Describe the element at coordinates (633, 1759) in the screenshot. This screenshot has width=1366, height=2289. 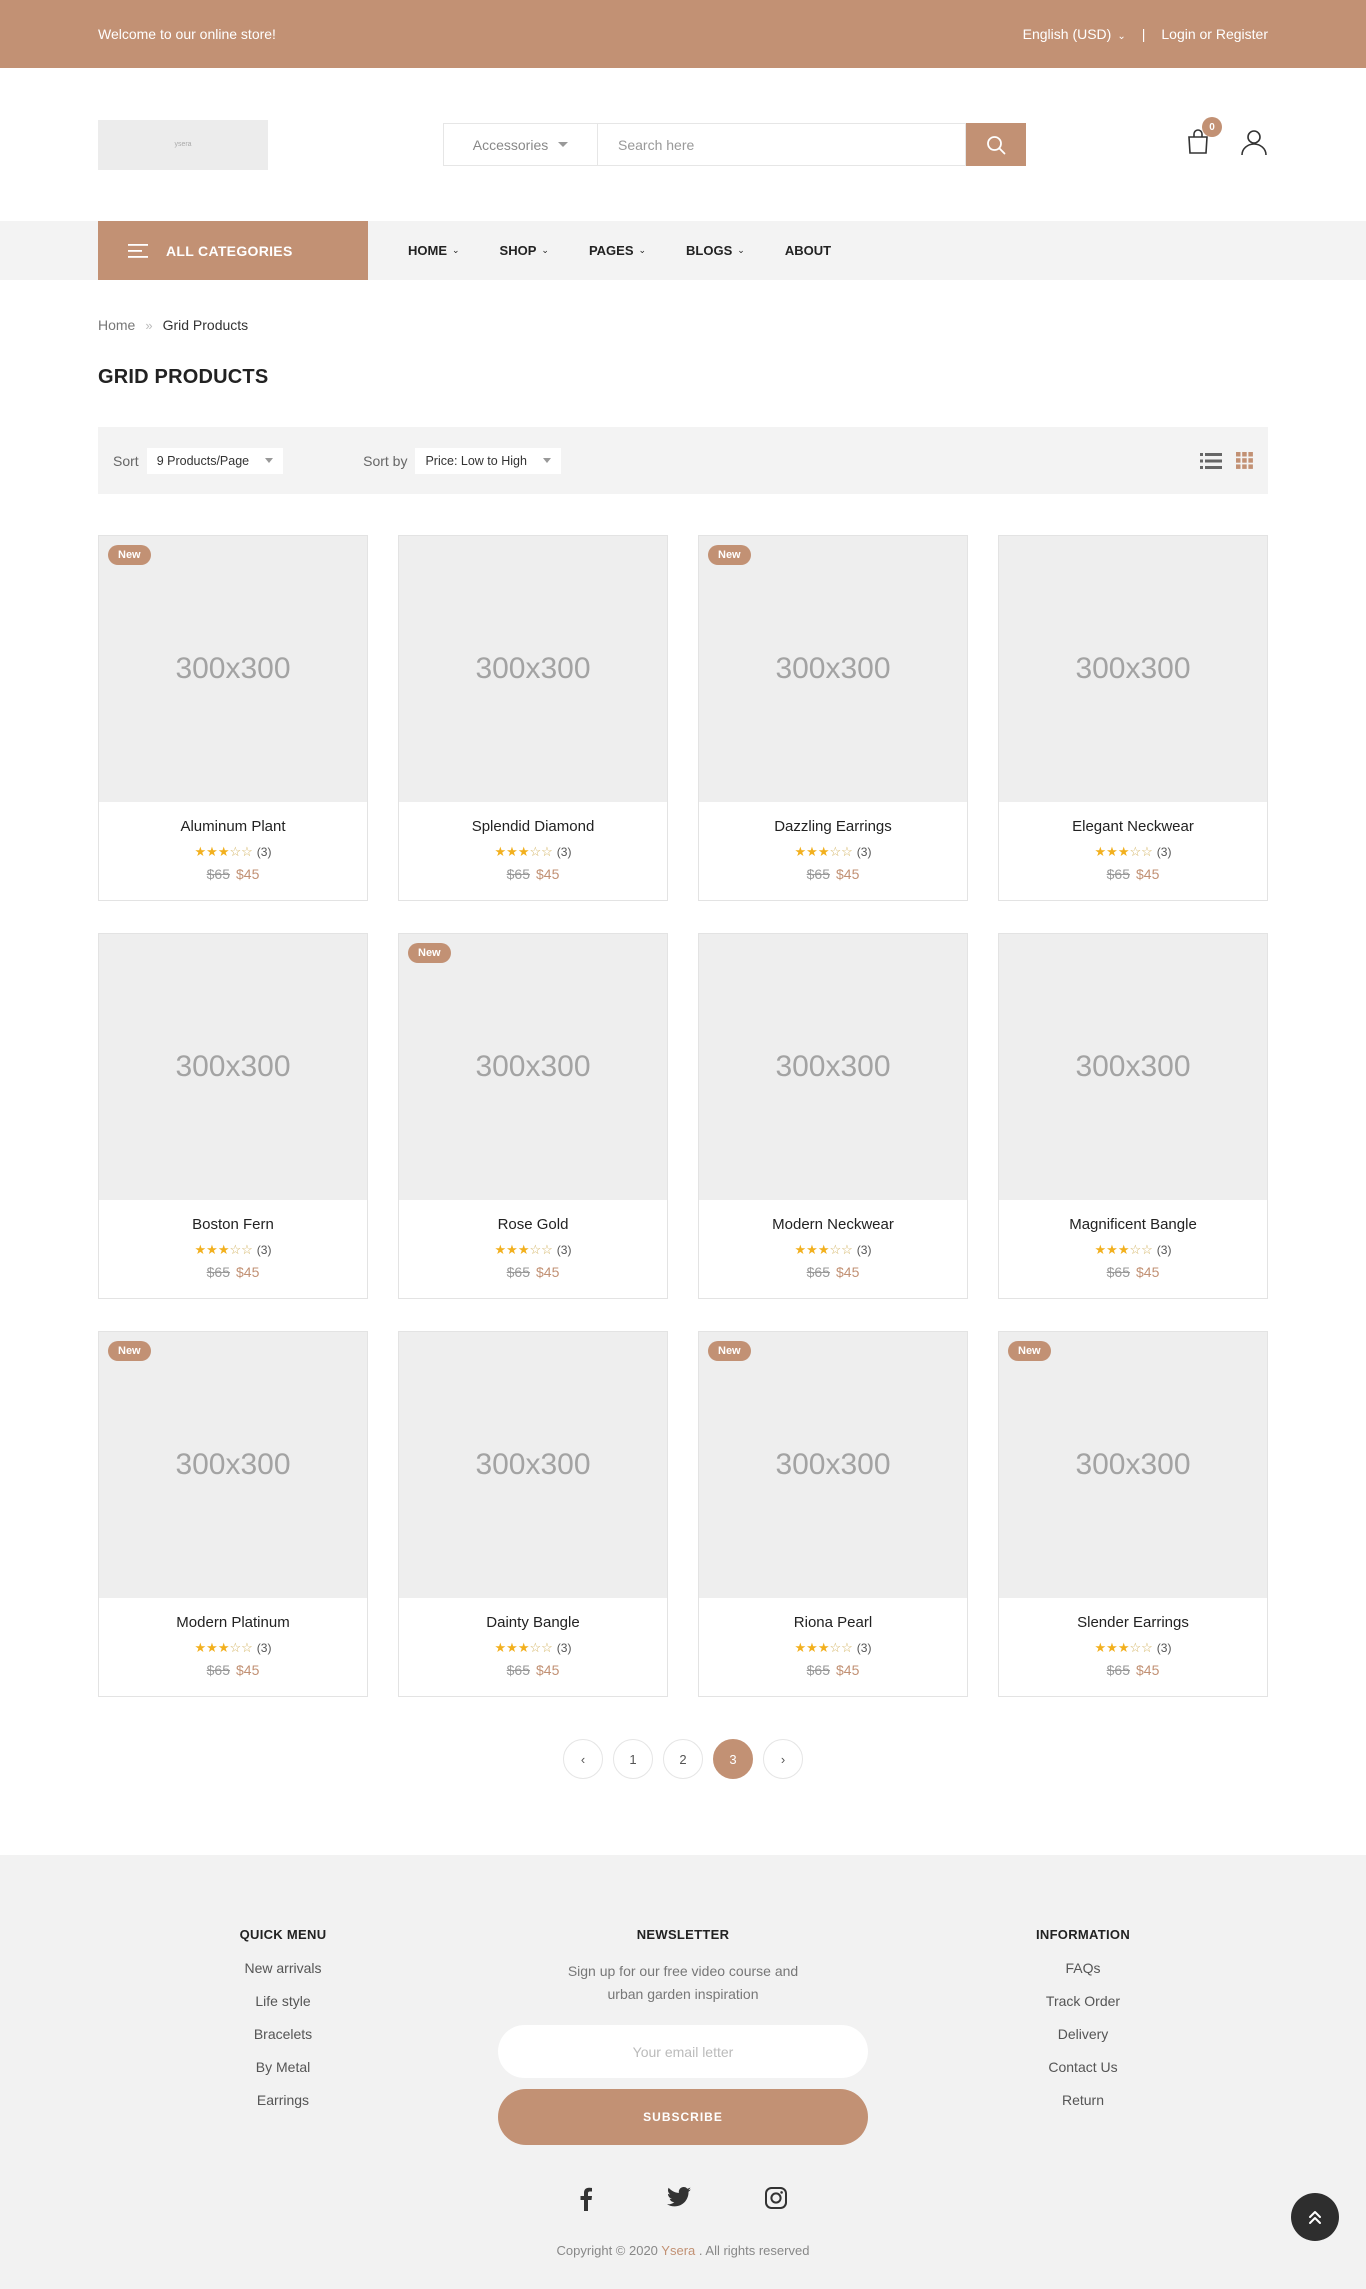
I see `page-button-1: 1` at that location.